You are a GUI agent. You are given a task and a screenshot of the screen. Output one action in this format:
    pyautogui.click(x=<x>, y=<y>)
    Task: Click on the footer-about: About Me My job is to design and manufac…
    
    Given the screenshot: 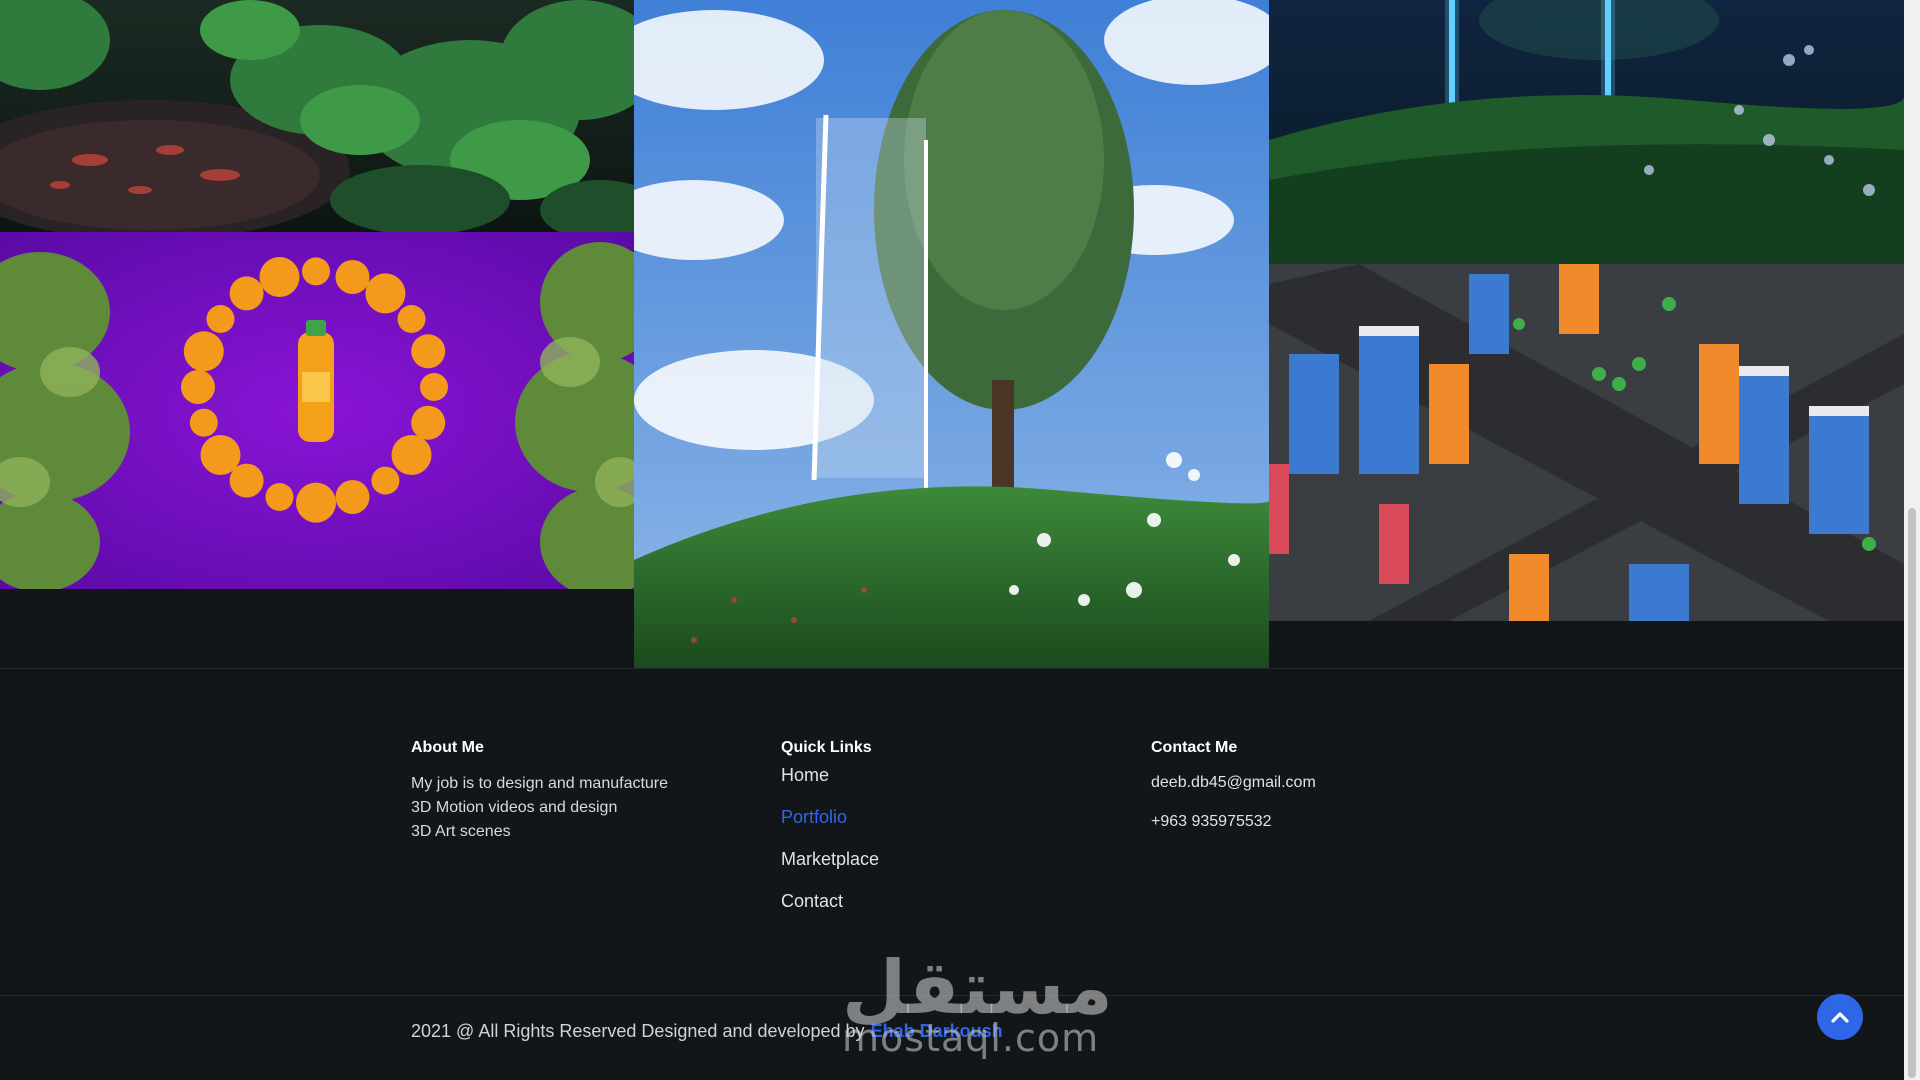 What is the action you would take?
    pyautogui.click(x=581, y=791)
    